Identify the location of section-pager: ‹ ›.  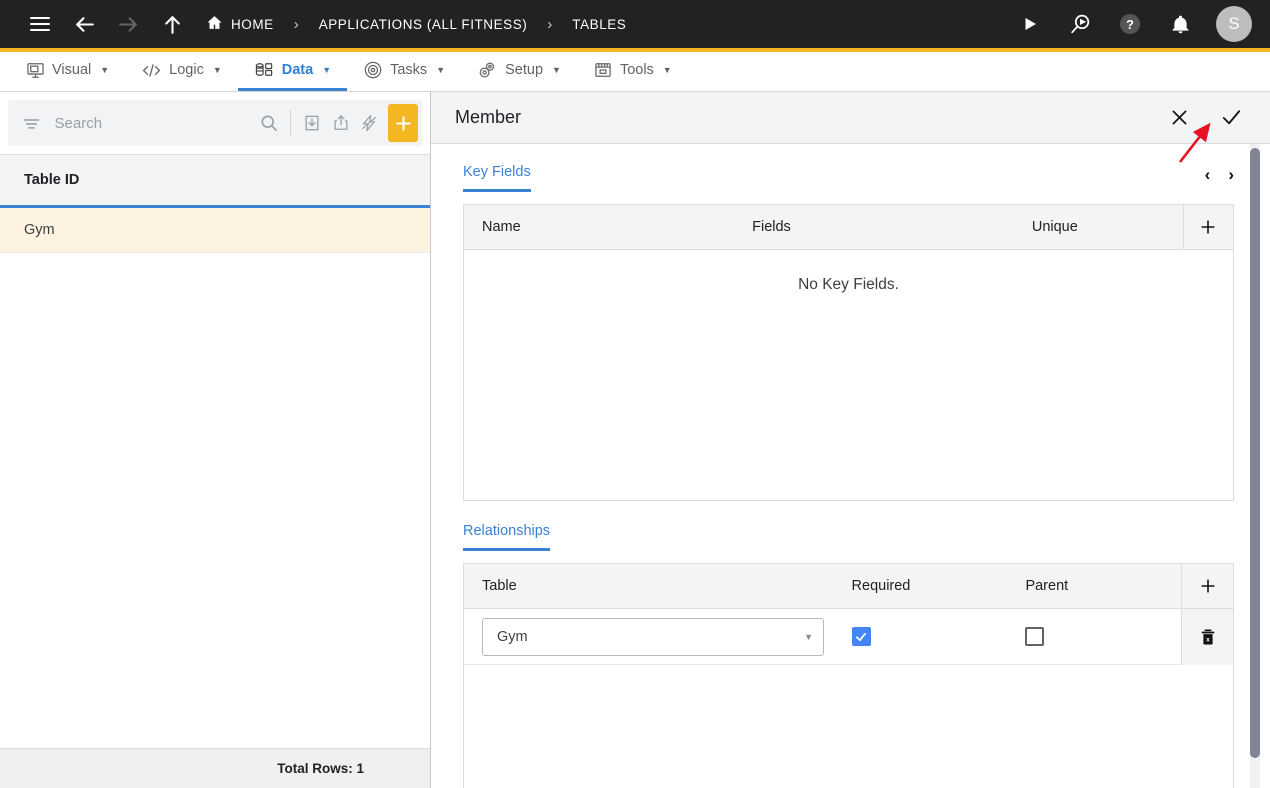
(1219, 178).